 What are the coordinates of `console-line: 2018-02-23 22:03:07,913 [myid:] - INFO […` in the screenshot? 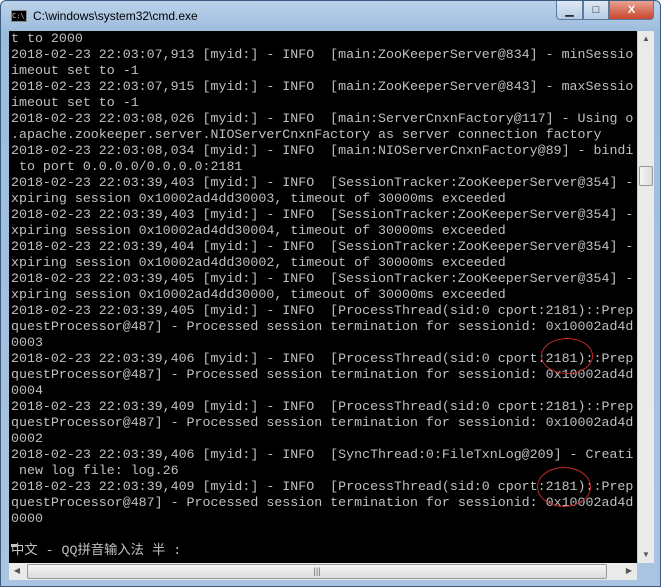 It's located at (322, 54).